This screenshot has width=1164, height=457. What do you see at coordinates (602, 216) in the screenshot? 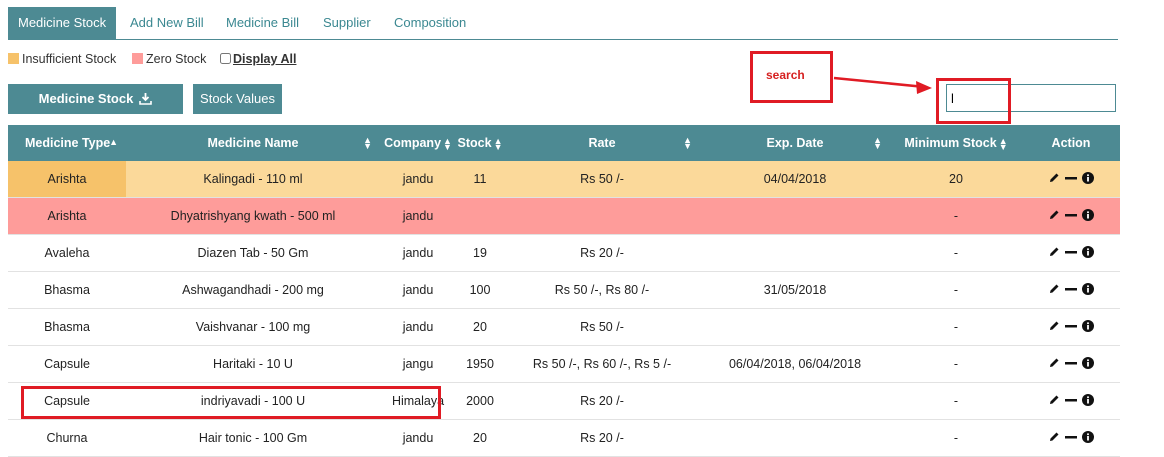
I see `cell-rate` at bounding box center [602, 216].